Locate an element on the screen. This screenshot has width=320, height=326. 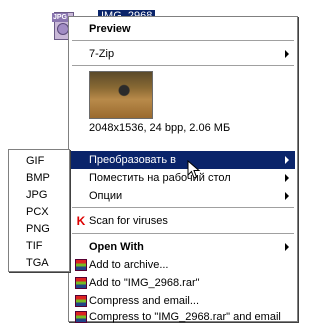
file-type-tag: JPG is located at coordinates (60, 17).